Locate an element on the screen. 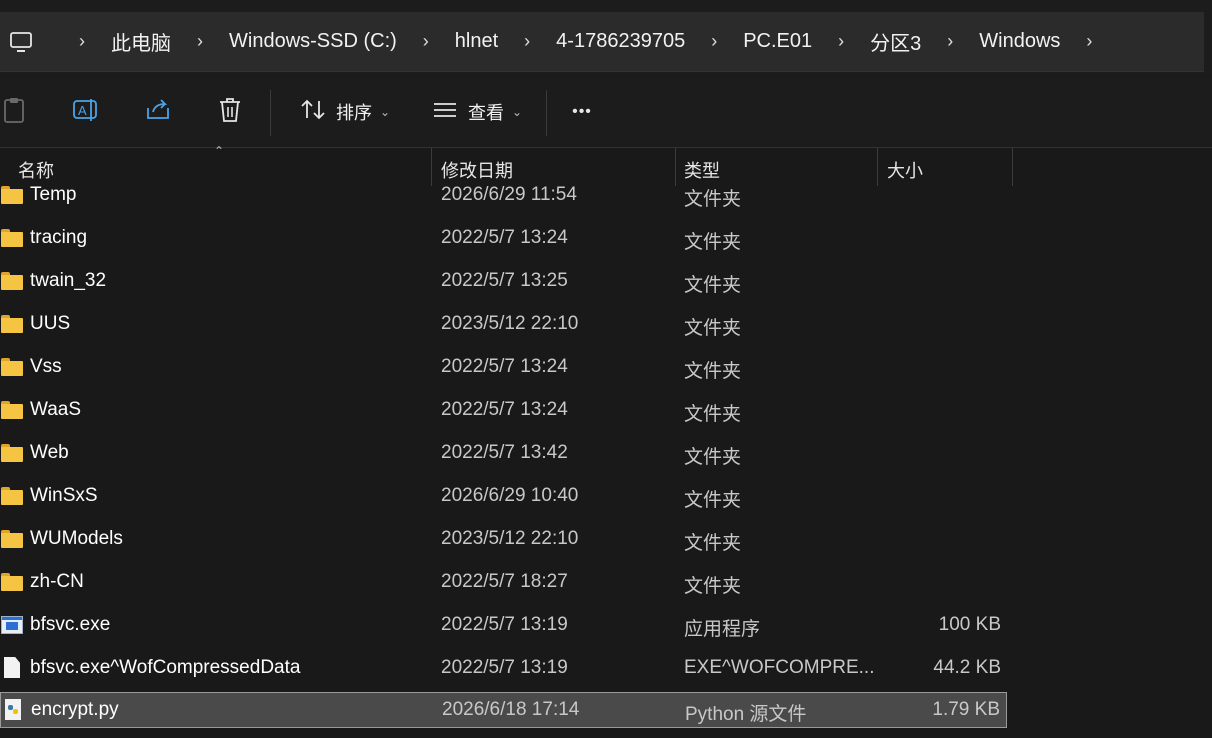 The height and width of the screenshot is (738, 1212). list-item: Web 2022/5/7 13:42 文件夹 is located at coordinates (503, 453).